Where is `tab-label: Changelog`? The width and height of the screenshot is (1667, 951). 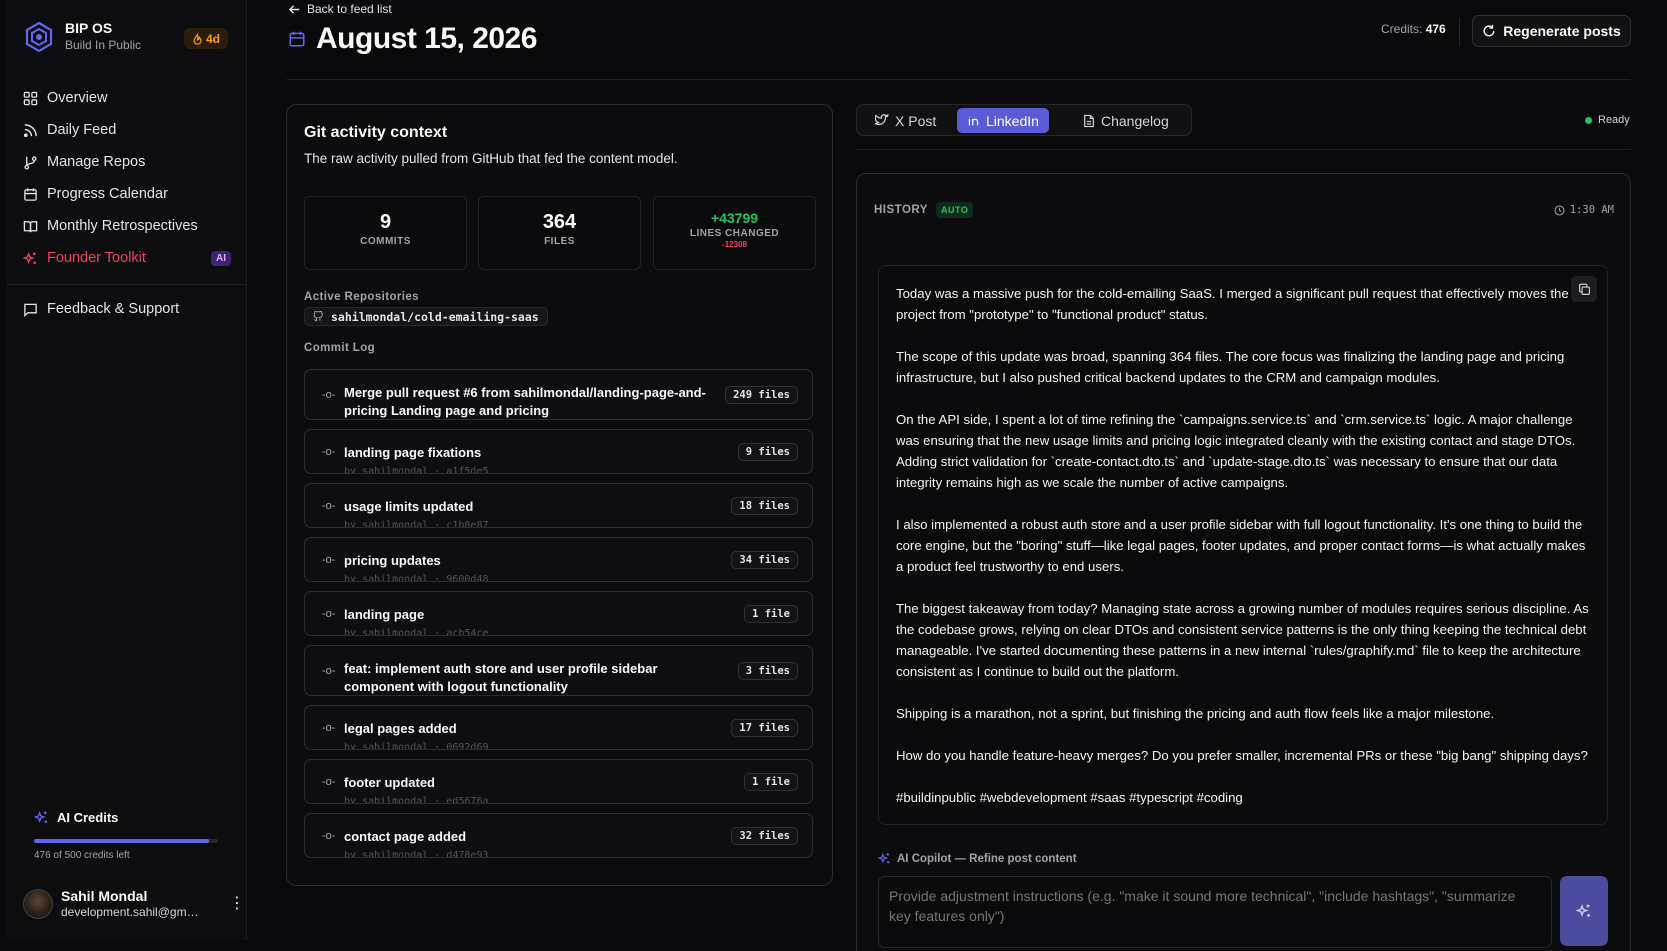
tab-label: Changelog is located at coordinates (1135, 120).